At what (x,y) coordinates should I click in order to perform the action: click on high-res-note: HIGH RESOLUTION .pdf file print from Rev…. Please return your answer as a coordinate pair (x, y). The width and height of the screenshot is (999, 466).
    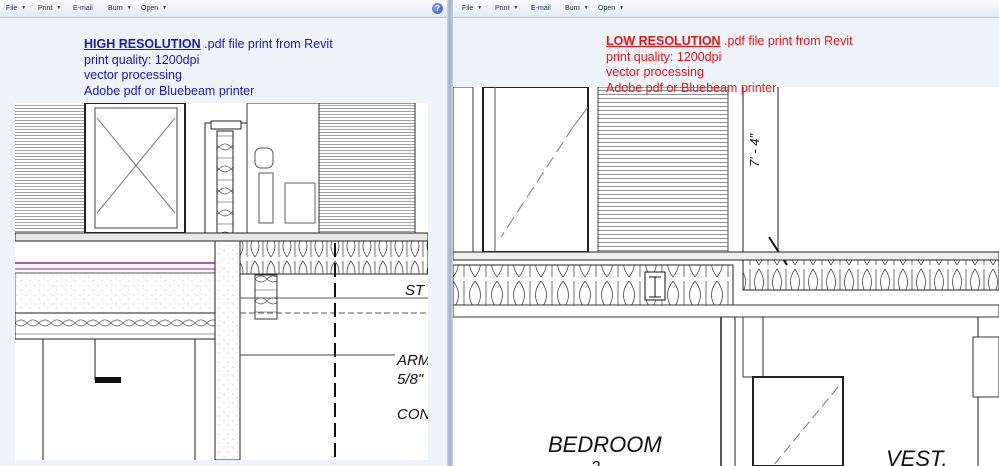
    Looking at the image, I should click on (208, 68).